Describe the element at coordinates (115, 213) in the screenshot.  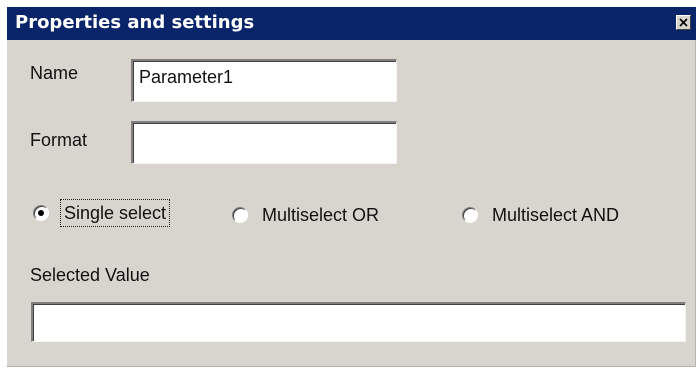
I see `radio-label-single-select: Single select` at that location.